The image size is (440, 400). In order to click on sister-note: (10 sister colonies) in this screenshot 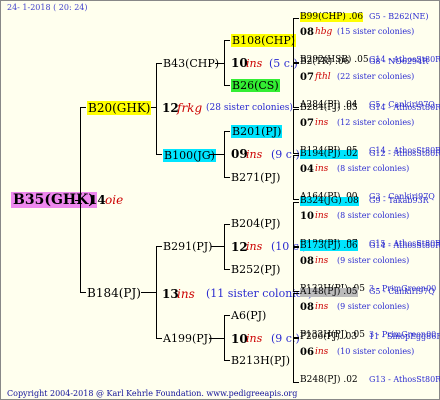, I will do `click(376, 351)`.